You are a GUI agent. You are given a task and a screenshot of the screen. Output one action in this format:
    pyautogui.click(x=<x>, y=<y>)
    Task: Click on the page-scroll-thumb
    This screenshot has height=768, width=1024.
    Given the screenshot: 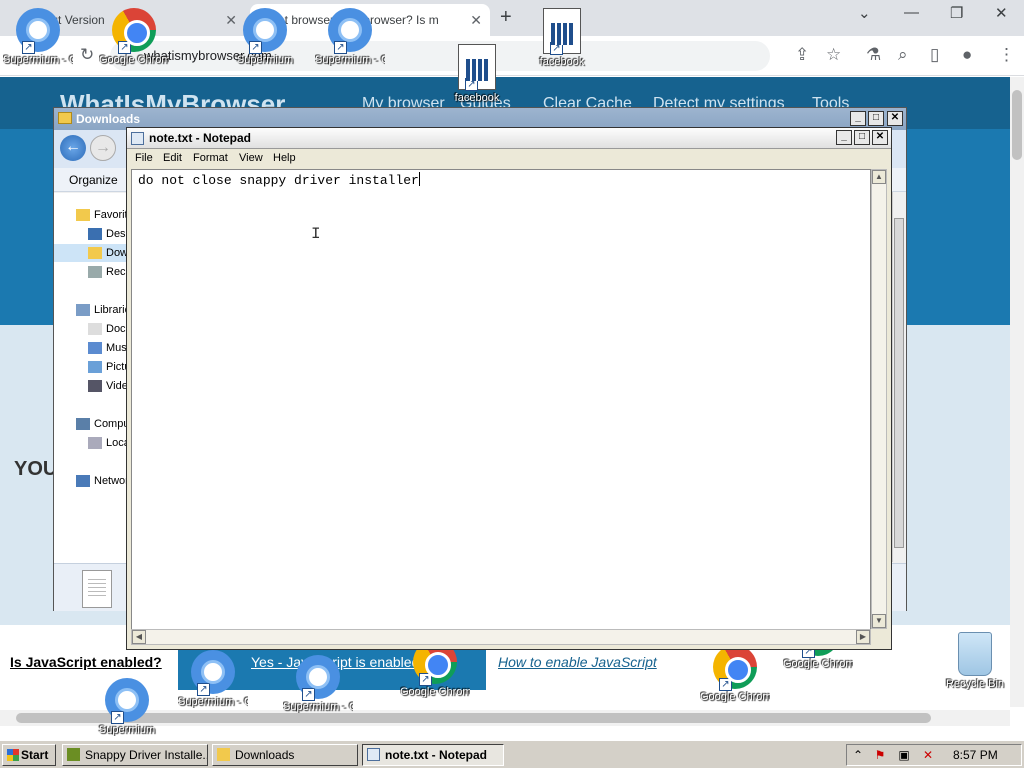 What is the action you would take?
    pyautogui.click(x=1017, y=125)
    